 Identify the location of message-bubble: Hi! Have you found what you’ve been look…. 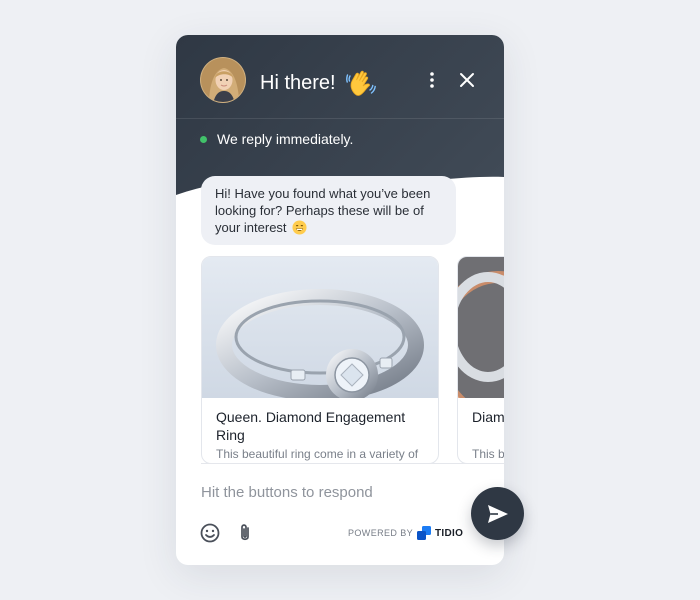
(328, 210).